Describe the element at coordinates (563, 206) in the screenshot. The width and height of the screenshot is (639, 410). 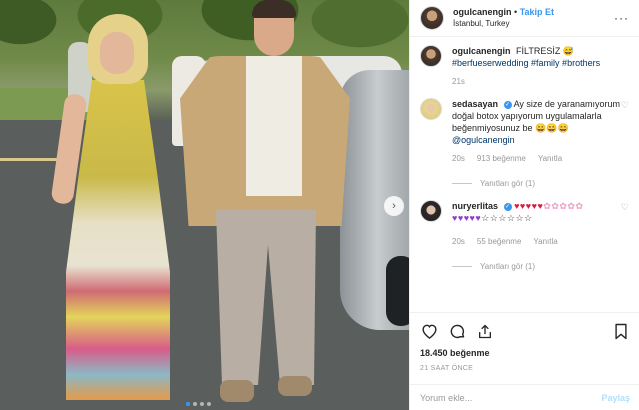
I see `flowers-pink: ✿✿✿✿✿` at that location.